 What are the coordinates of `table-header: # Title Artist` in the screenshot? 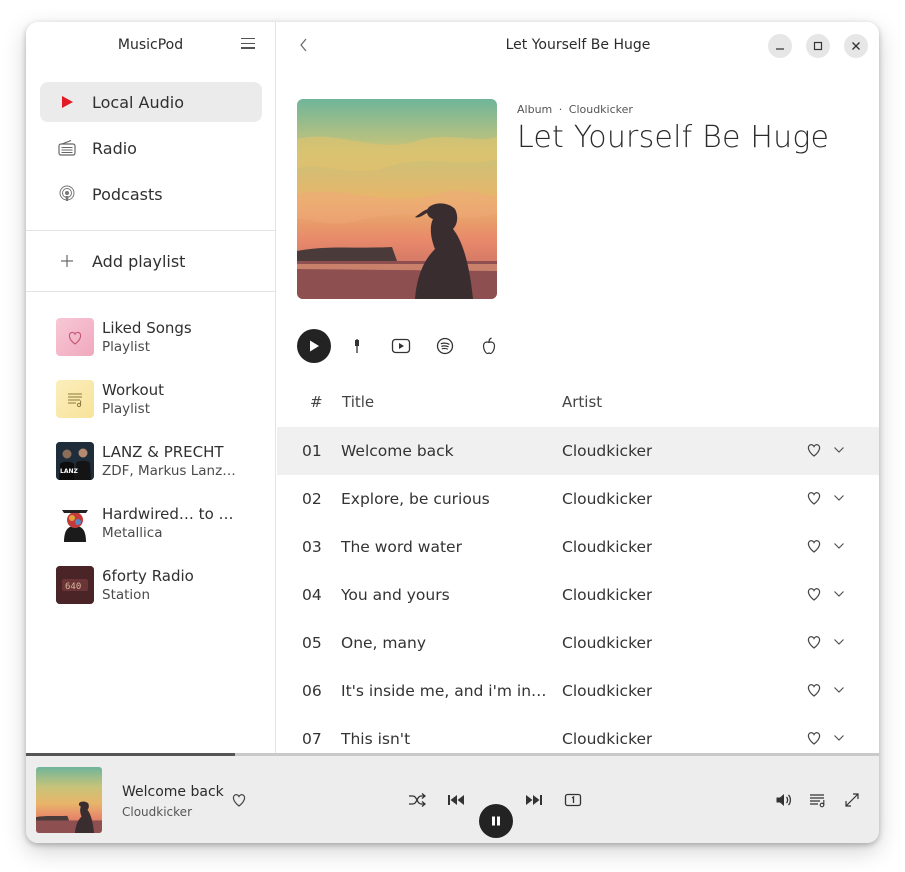 It's located at (578, 408).